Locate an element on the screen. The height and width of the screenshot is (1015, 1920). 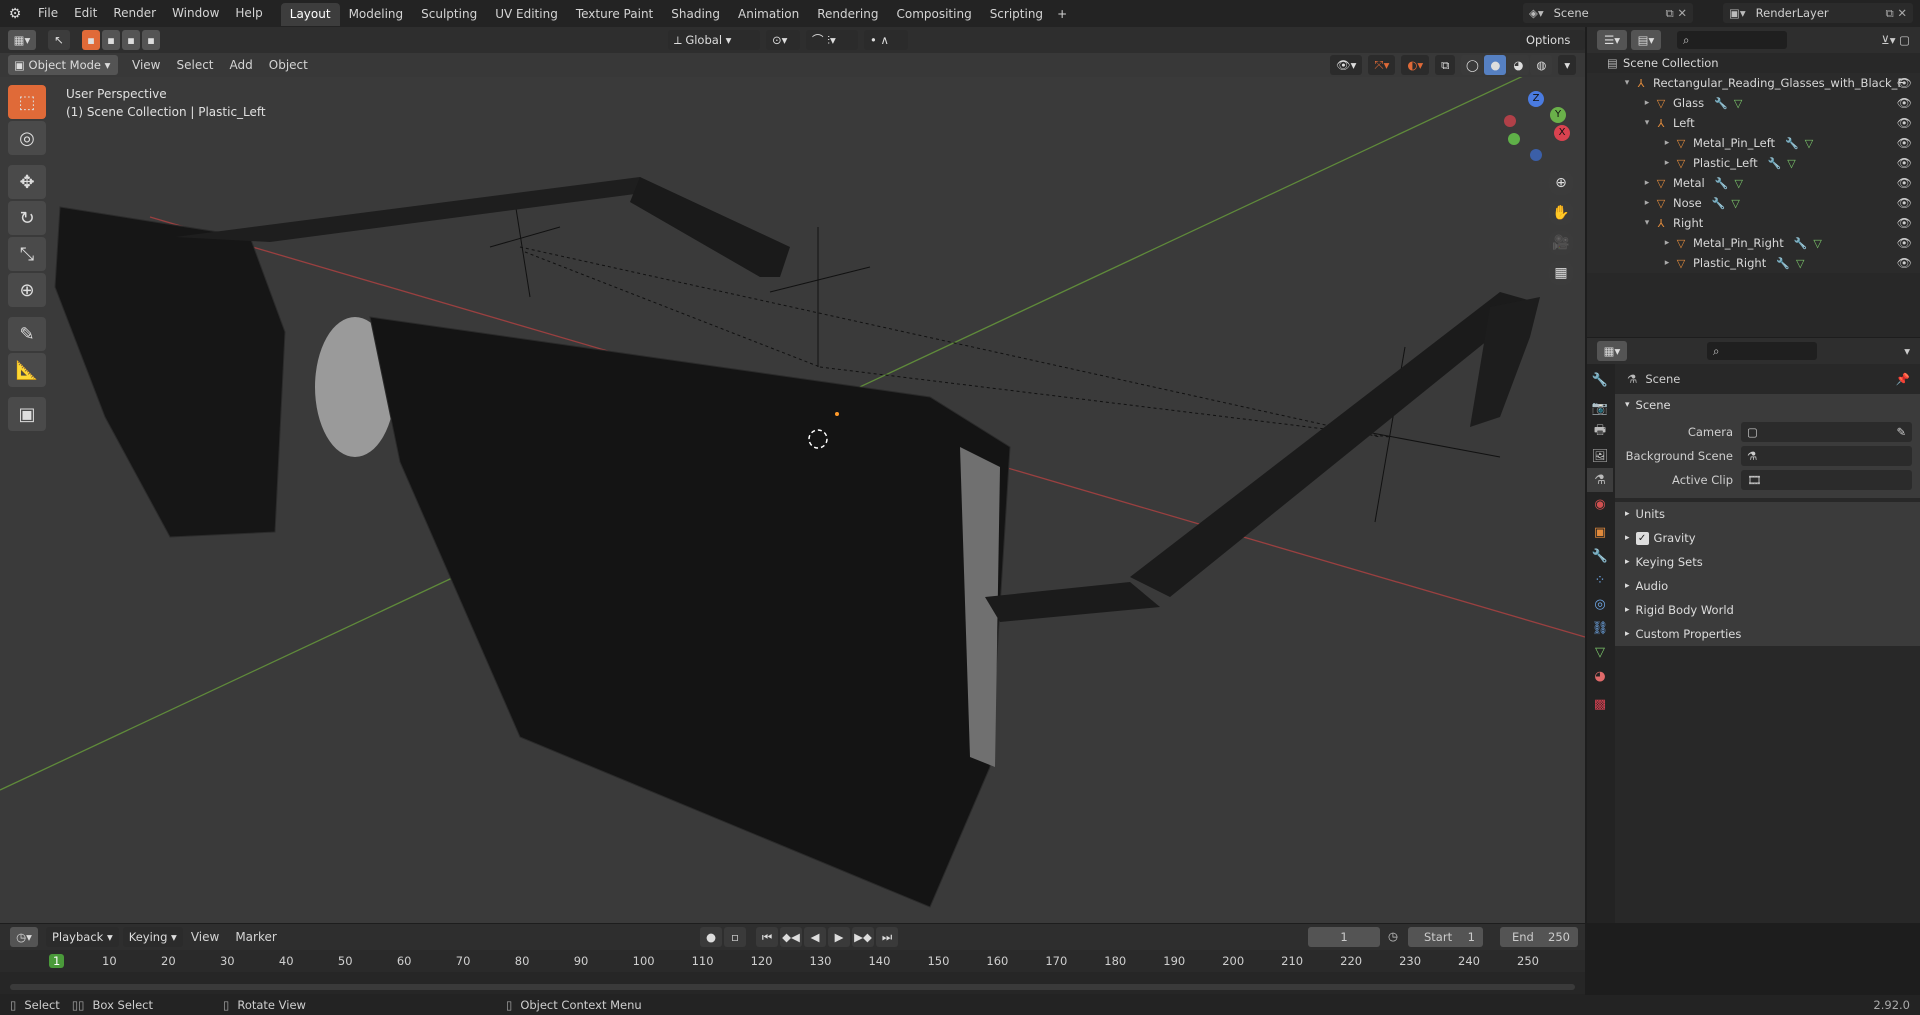
units-panel-header: ▸ Units is located at coordinates (1767, 514).